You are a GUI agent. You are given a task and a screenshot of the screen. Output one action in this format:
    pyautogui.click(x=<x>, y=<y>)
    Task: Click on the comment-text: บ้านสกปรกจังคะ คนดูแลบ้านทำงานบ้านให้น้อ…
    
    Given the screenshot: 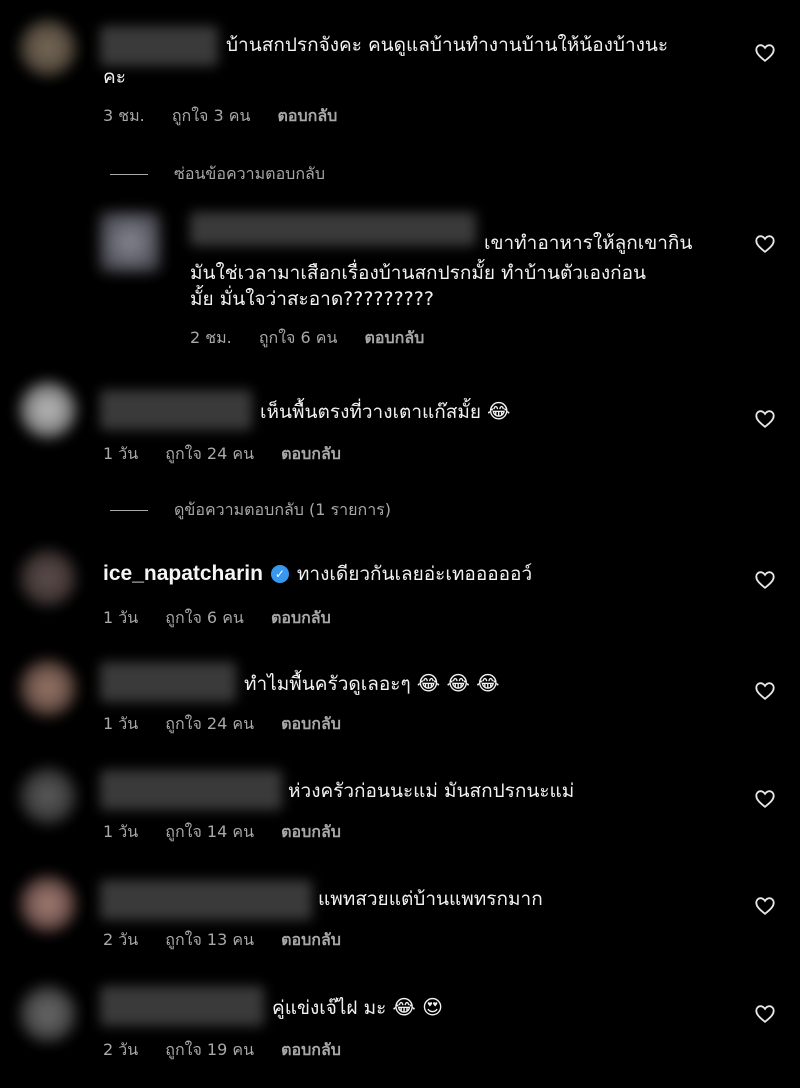 What is the action you would take?
    pyautogui.click(x=447, y=45)
    